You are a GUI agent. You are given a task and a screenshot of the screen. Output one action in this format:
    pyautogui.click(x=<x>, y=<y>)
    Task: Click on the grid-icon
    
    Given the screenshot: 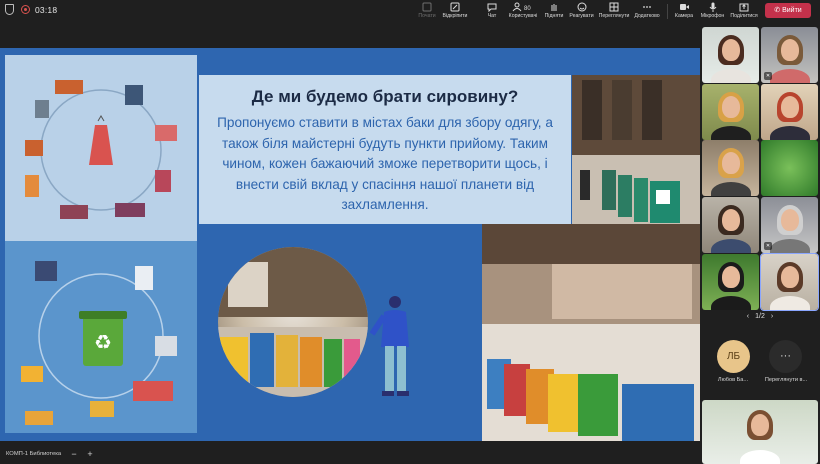 What is the action you would take?
    pyautogui.click(x=614, y=7)
    